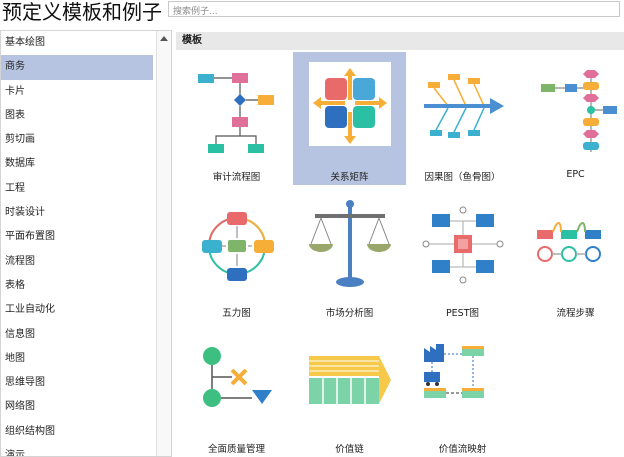 This screenshot has height=457, width=624. Describe the element at coordinates (462, 177) in the screenshot. I see `template-label: 因果图（鱼骨图）` at that location.